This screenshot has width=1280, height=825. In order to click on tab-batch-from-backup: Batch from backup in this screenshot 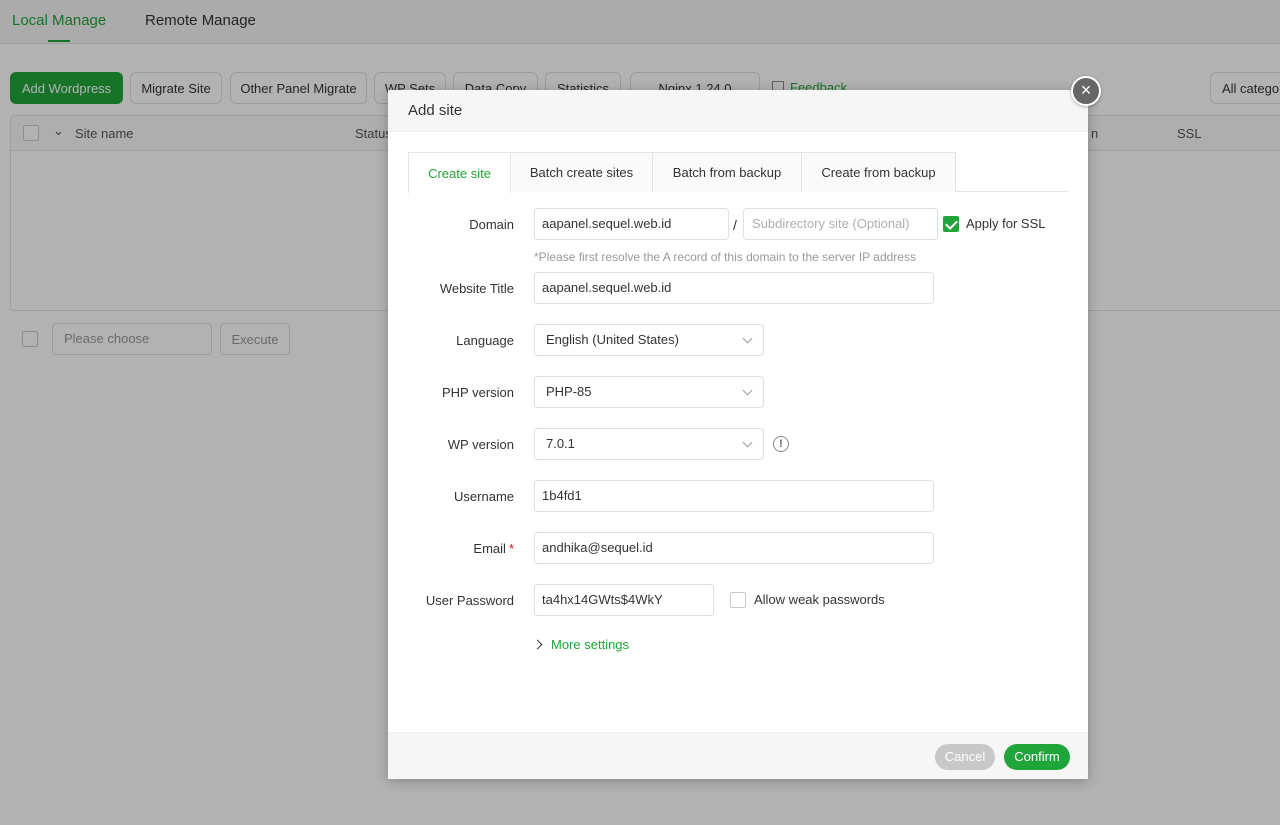, I will do `click(727, 172)`.